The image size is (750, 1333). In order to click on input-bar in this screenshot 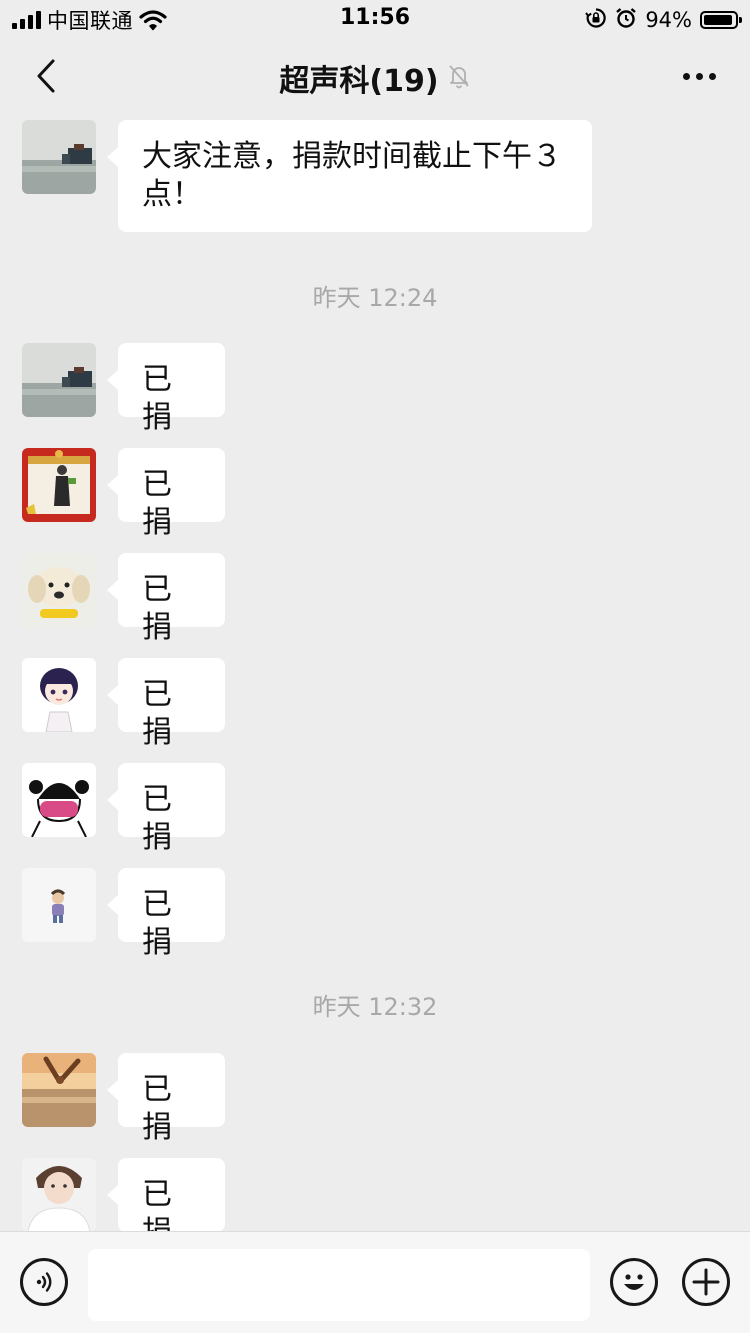, I will do `click(375, 1282)`.